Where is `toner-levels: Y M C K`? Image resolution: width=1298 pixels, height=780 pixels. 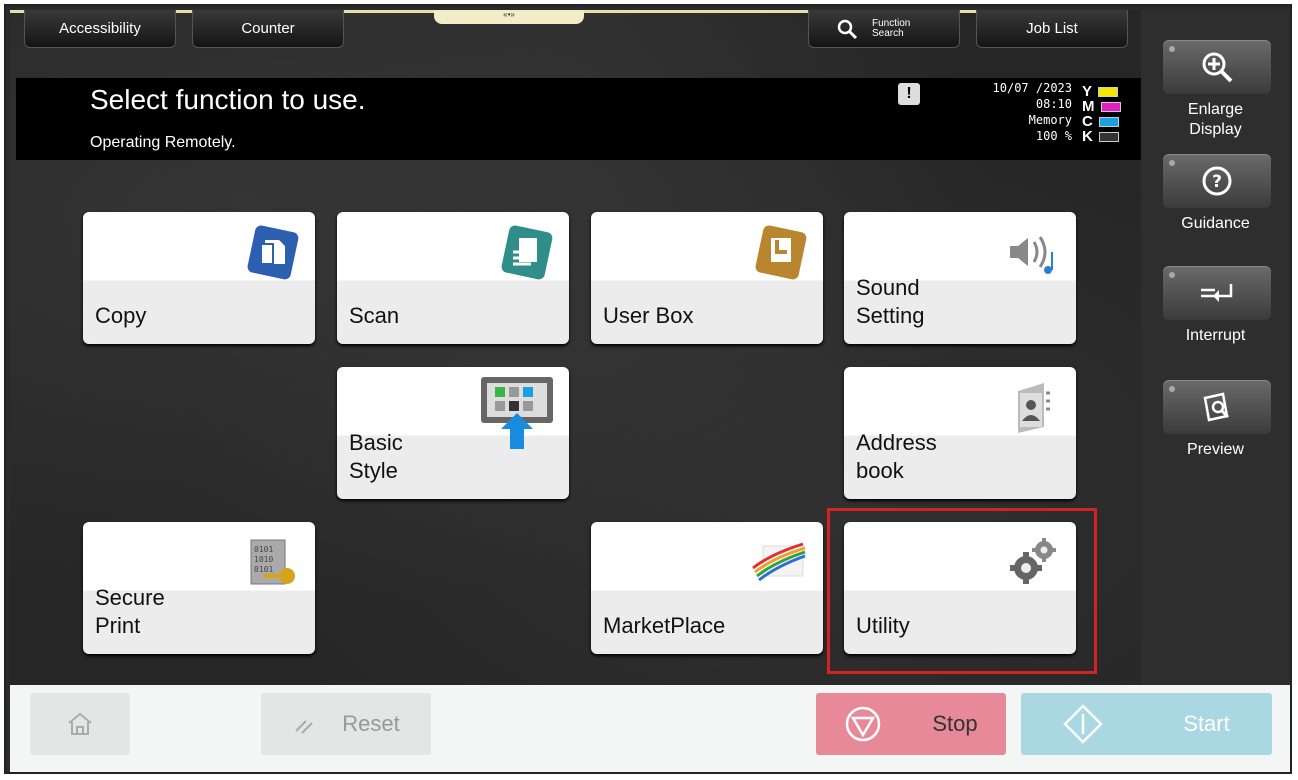 toner-levels: Y M C K is located at coordinates (1101, 114).